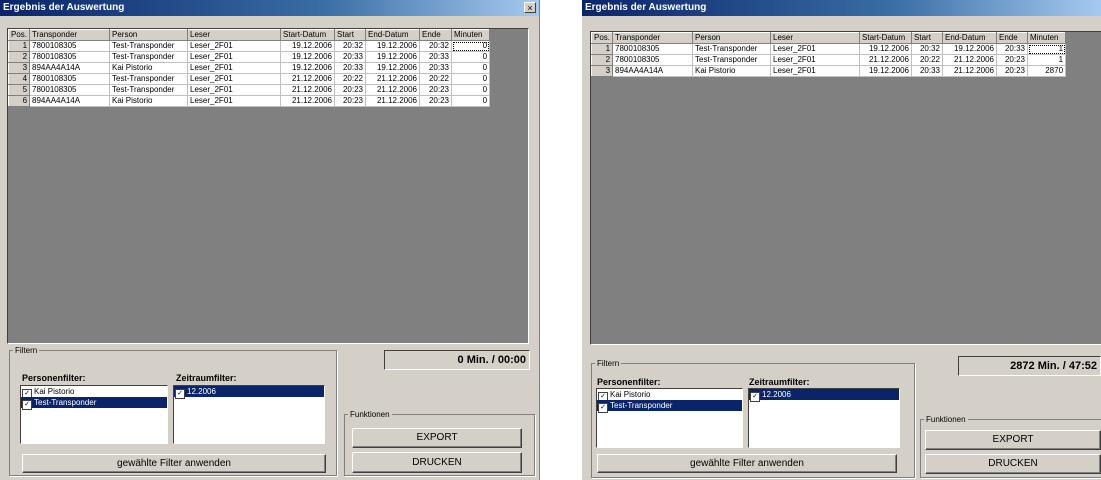 This screenshot has width=1101, height=480. I want to click on minutes-cell: 2870, so click(1047, 71).